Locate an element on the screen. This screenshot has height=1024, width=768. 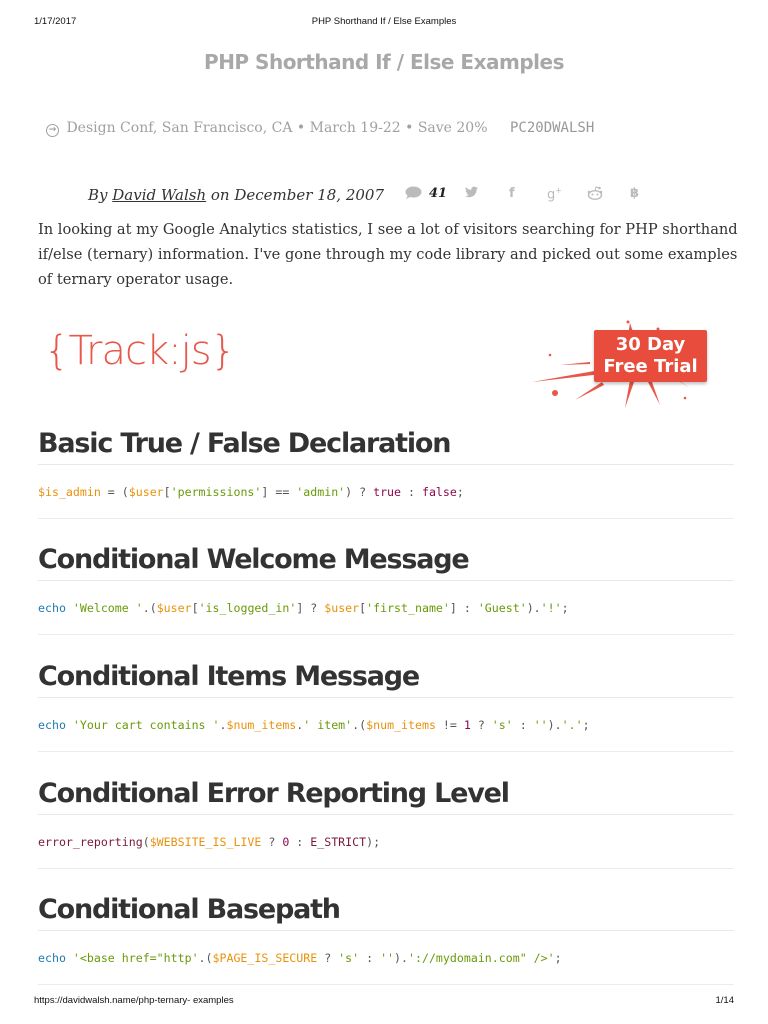
code-token: true is located at coordinates (387, 492).